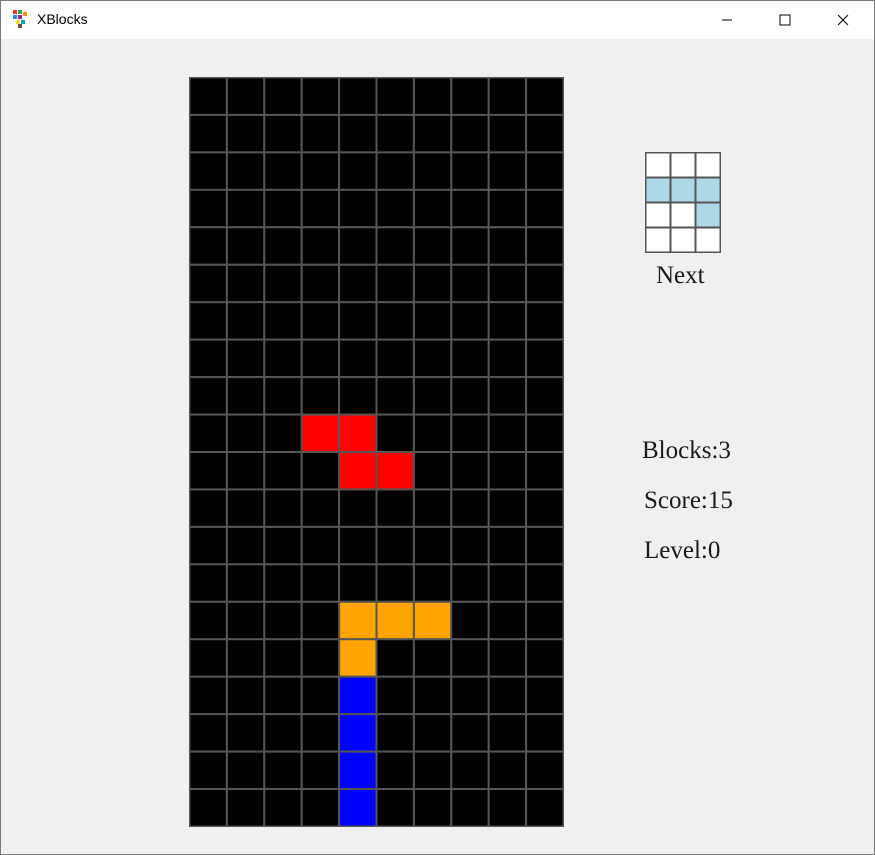 This screenshot has height=855, width=875. What do you see at coordinates (62, 19) in the screenshot?
I see `window-title: XBlocks` at bounding box center [62, 19].